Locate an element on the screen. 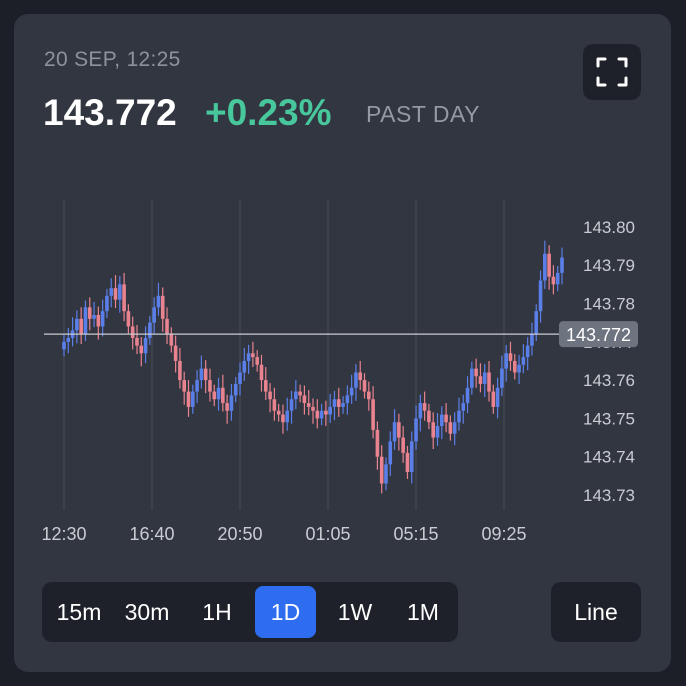  y-tick-label: 143.73 is located at coordinates (609, 495).